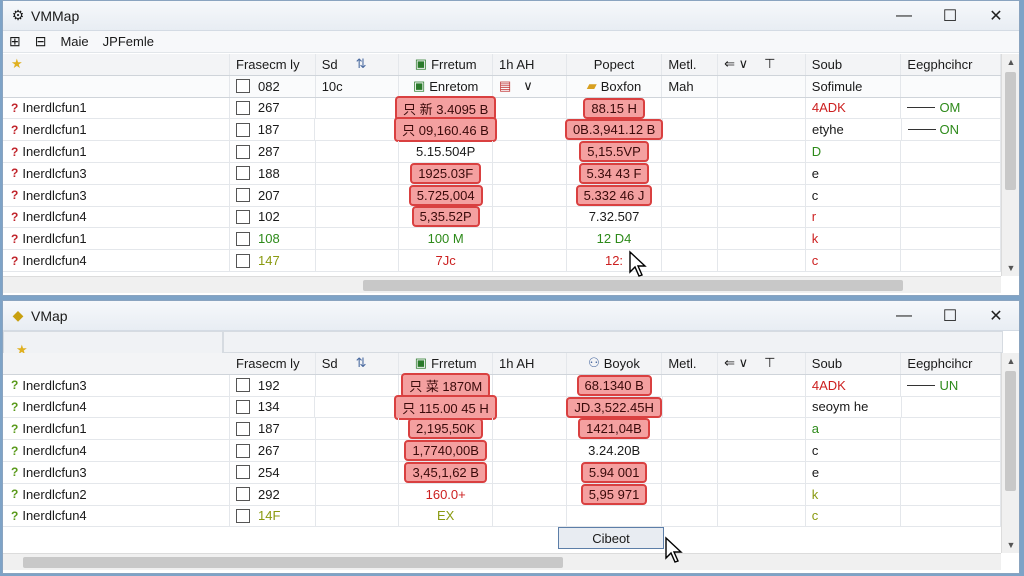 The width and height of the screenshot is (1024, 576). What do you see at coordinates (502, 217) in the screenshot?
I see `table-row: ? Inerdlcfun4 102 5,35.52P 7.32.507 r` at bounding box center [502, 217].